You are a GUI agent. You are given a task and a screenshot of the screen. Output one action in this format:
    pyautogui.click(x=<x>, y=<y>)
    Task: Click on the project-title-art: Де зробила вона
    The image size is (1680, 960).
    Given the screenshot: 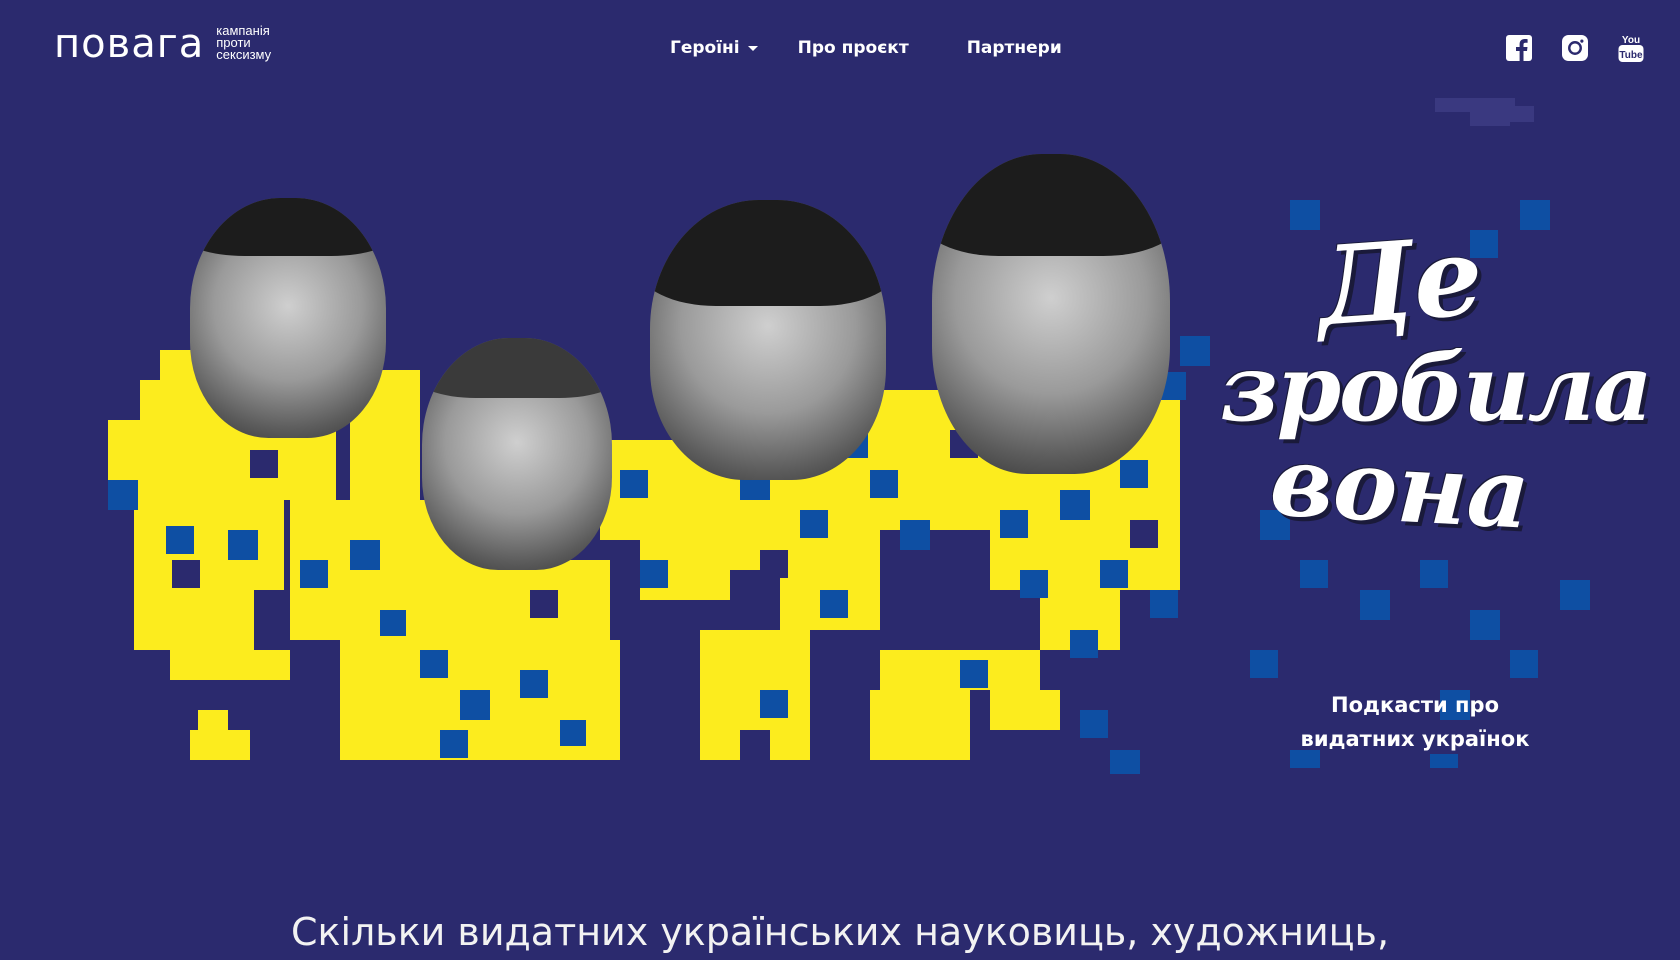 What is the action you would take?
    pyautogui.click(x=1436, y=381)
    